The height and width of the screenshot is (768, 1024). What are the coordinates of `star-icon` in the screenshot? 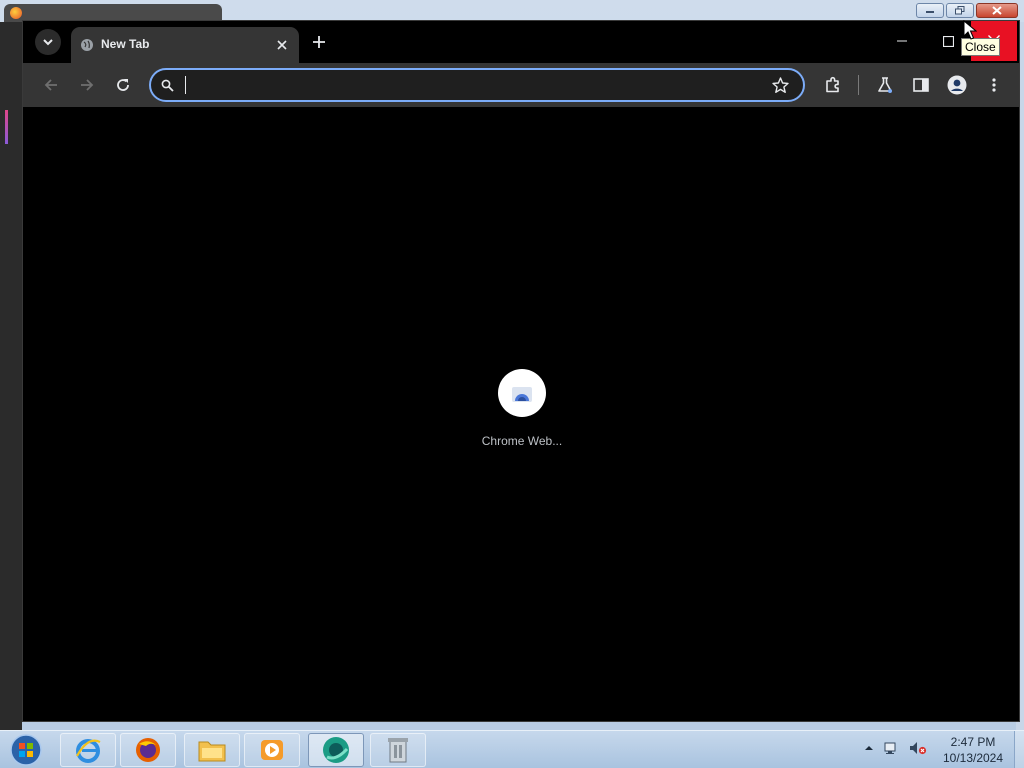 It's located at (780, 85).